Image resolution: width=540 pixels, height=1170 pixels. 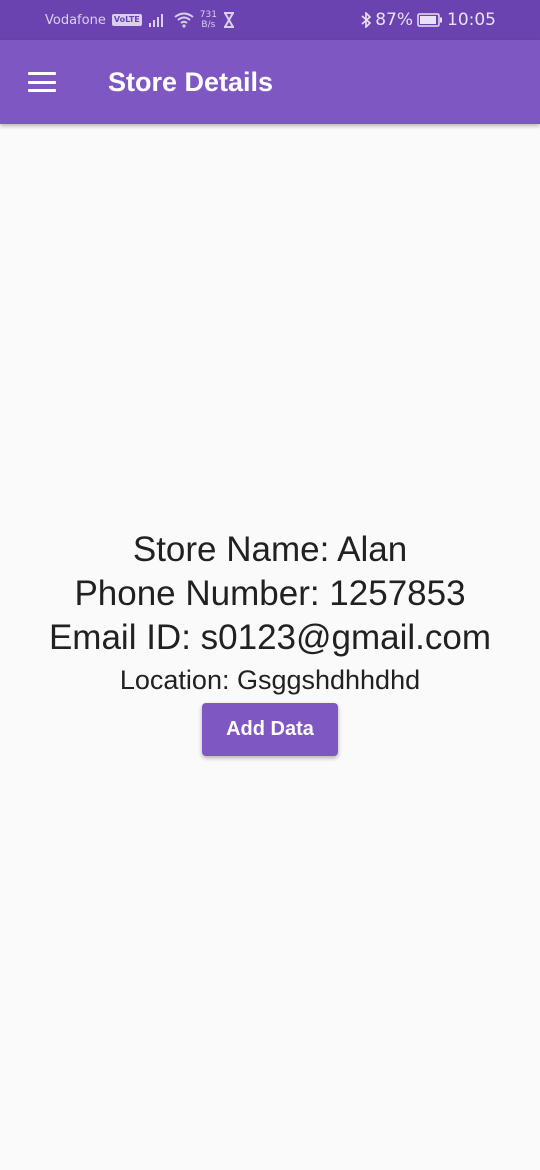 I want to click on page-title: Store Details, so click(x=191, y=82).